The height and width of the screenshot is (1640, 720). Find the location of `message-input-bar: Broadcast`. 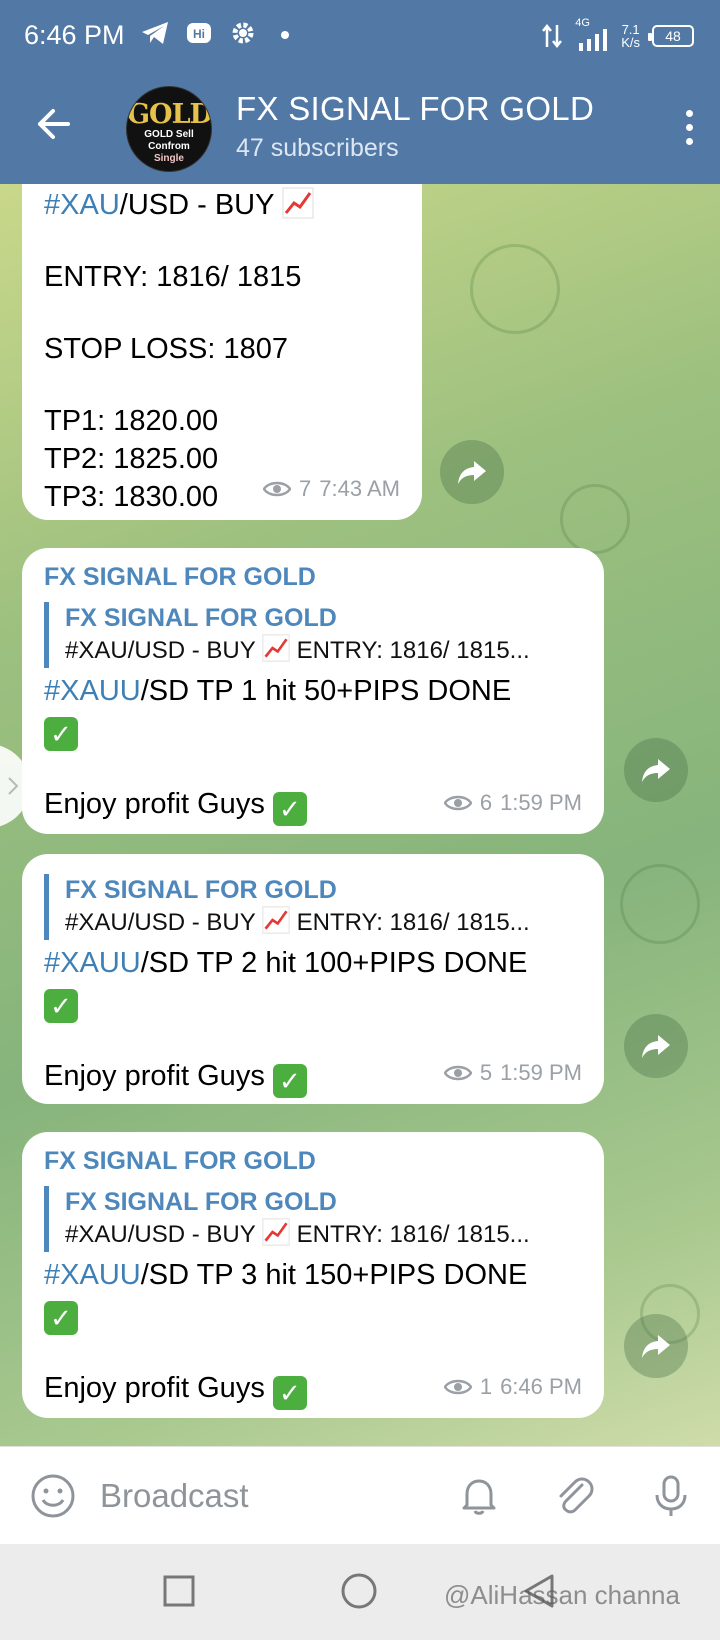

message-input-bar: Broadcast is located at coordinates (360, 1495).